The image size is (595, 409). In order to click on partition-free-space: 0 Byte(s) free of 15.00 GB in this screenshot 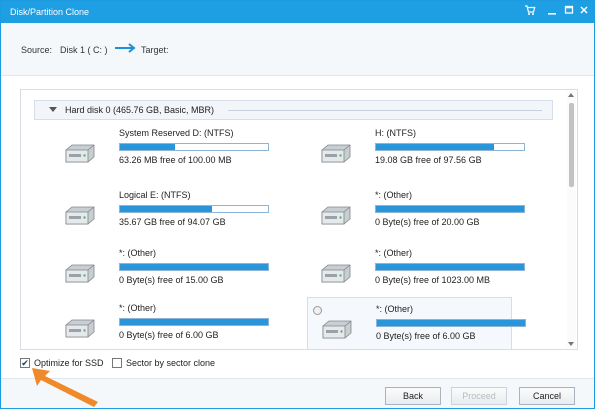, I will do `click(171, 280)`.